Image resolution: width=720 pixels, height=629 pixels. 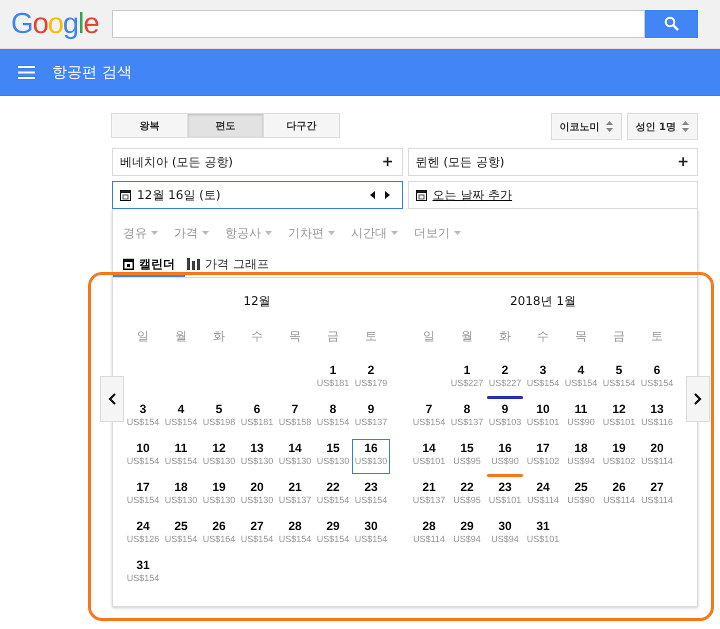 What do you see at coordinates (586, 126) in the screenshot?
I see `cabin-select: 이코노미` at bounding box center [586, 126].